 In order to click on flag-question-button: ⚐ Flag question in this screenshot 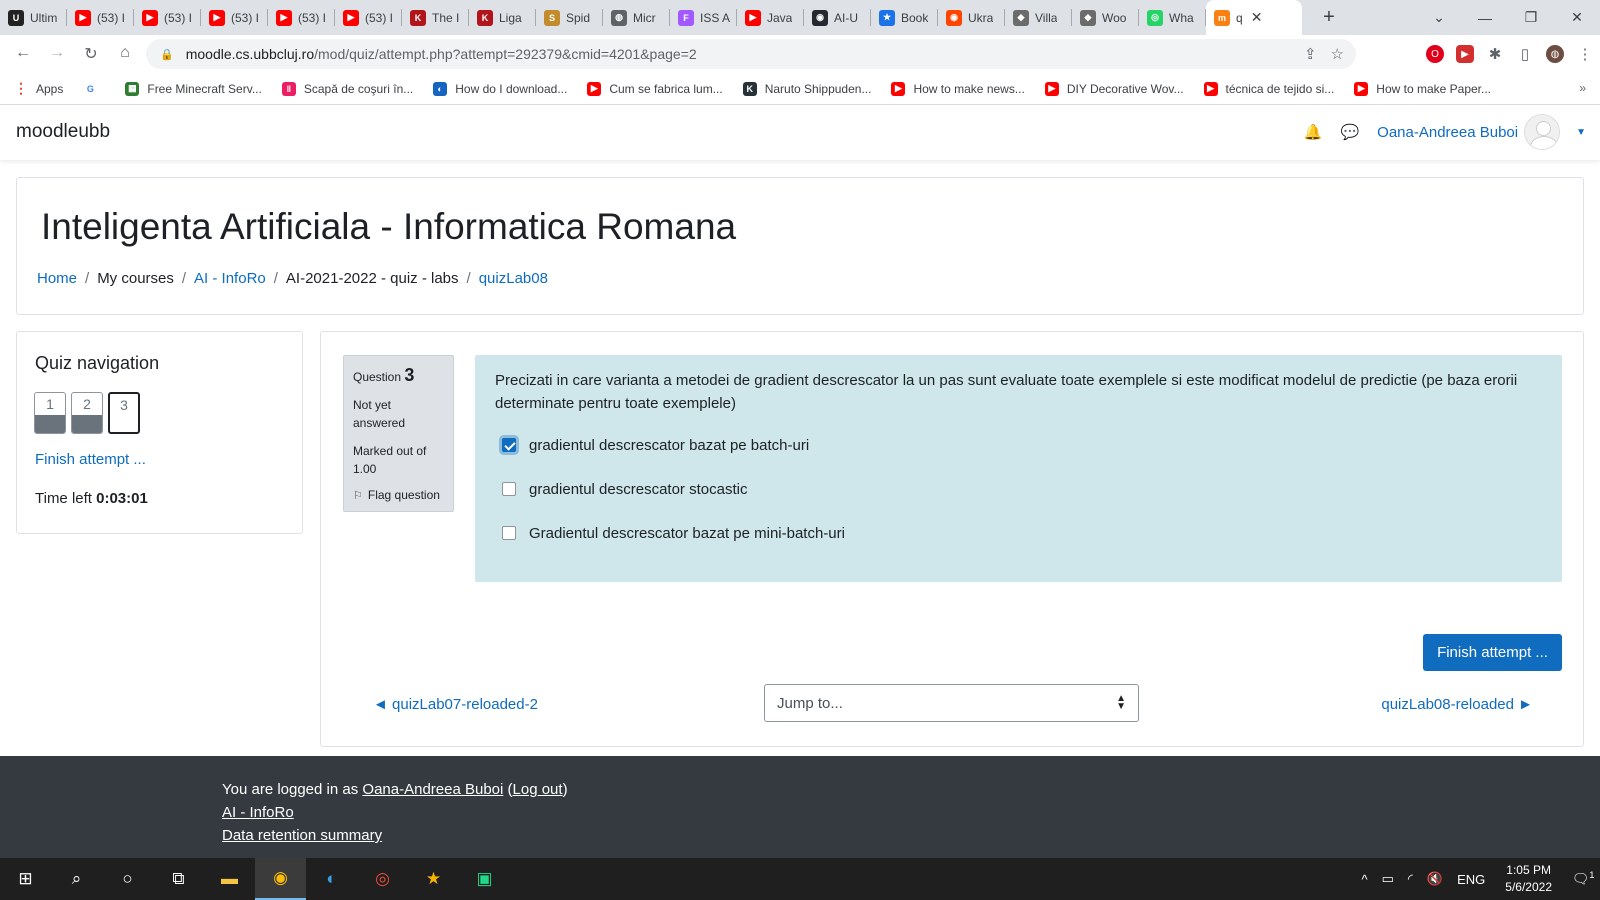, I will do `click(398, 495)`.